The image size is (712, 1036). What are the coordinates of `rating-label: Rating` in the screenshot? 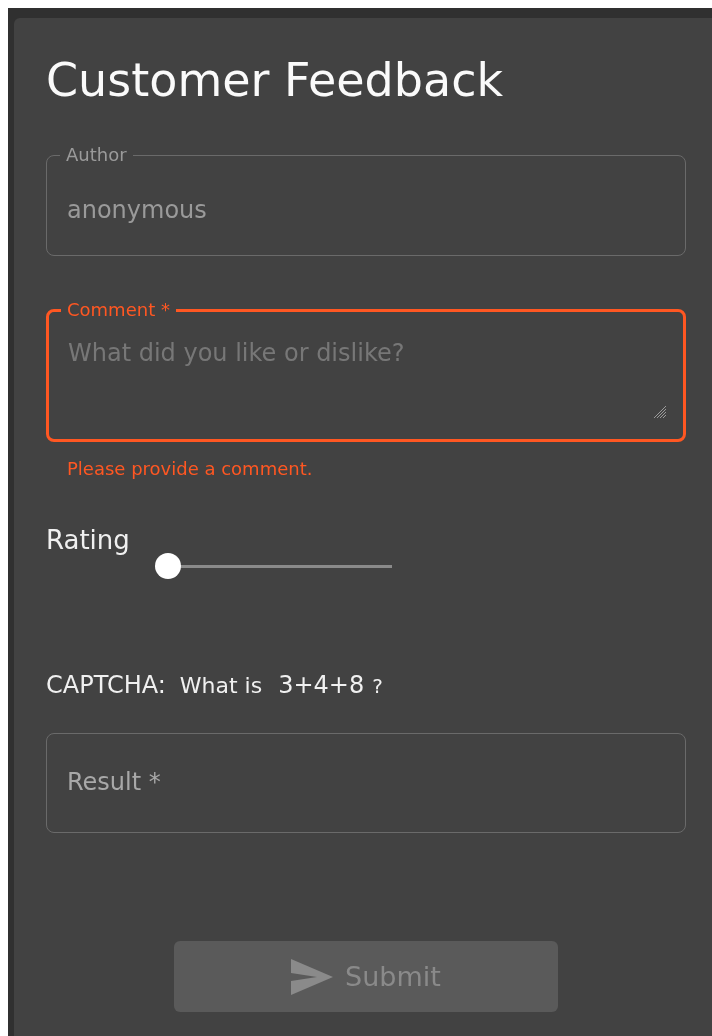 It's located at (88, 540).